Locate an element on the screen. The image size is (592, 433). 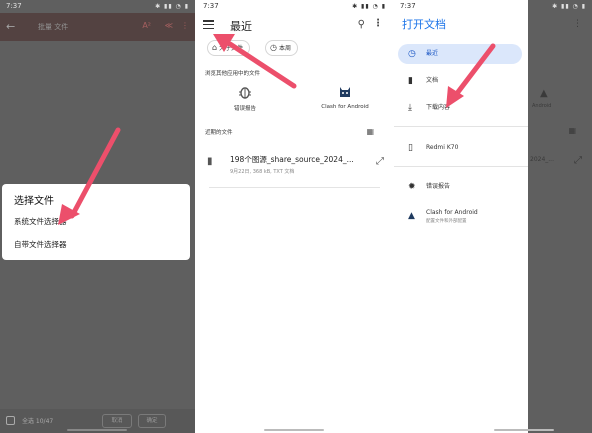
drawer-item-bug-report: ✹ 错误报告 is located at coordinates (460, 187).